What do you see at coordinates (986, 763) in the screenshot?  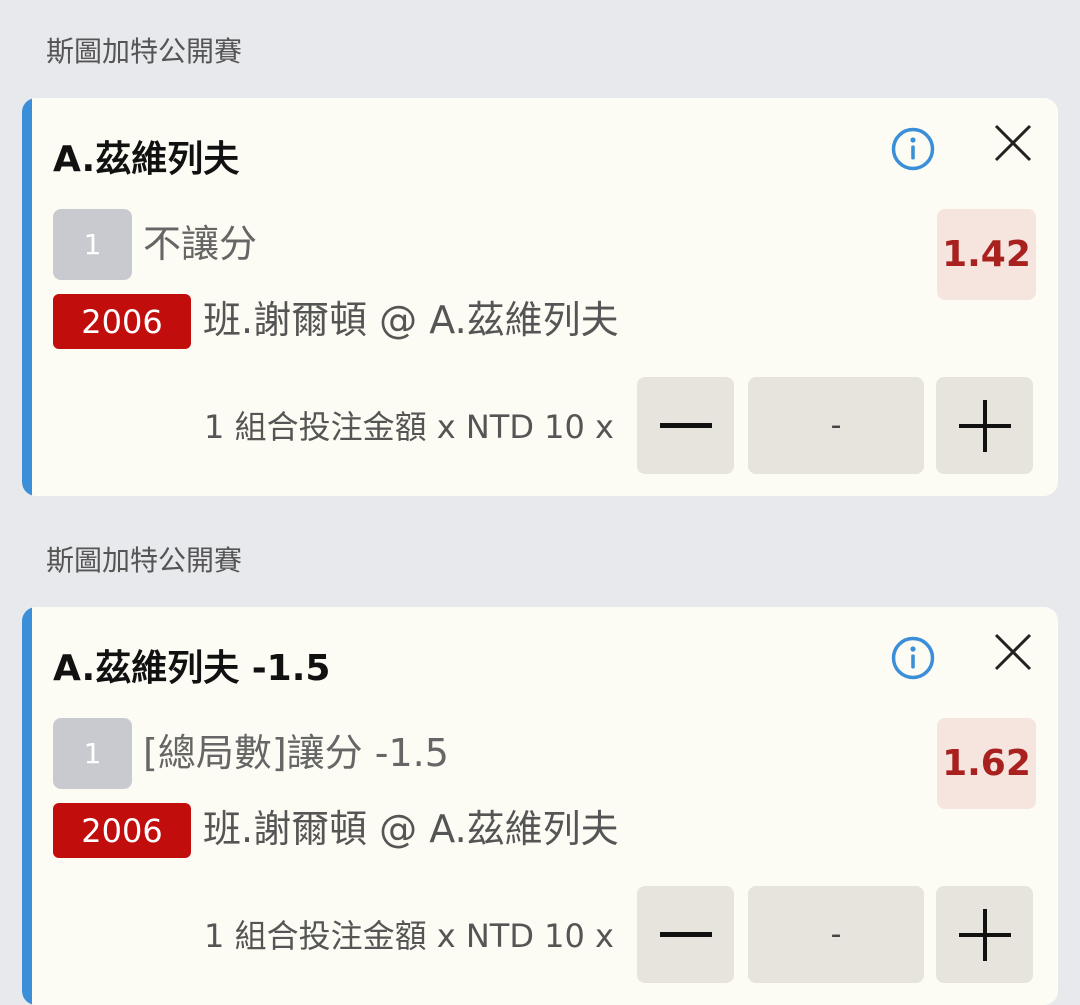 I see `odds-value: 1.62` at bounding box center [986, 763].